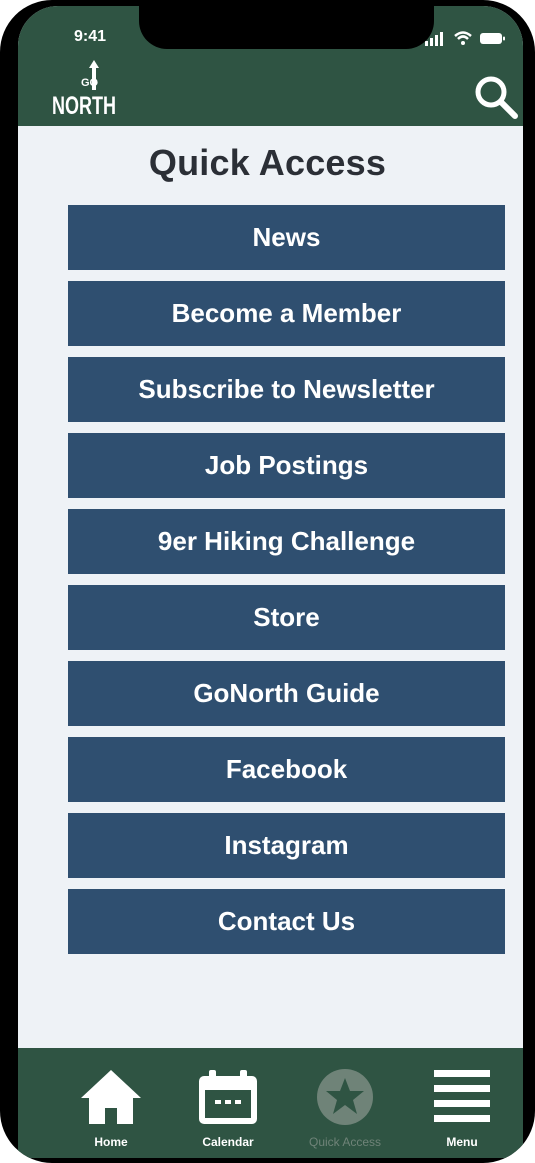 The height and width of the screenshot is (1163, 535). Describe the element at coordinates (84, 105) in the screenshot. I see `logo-north-text: NORTH` at that location.